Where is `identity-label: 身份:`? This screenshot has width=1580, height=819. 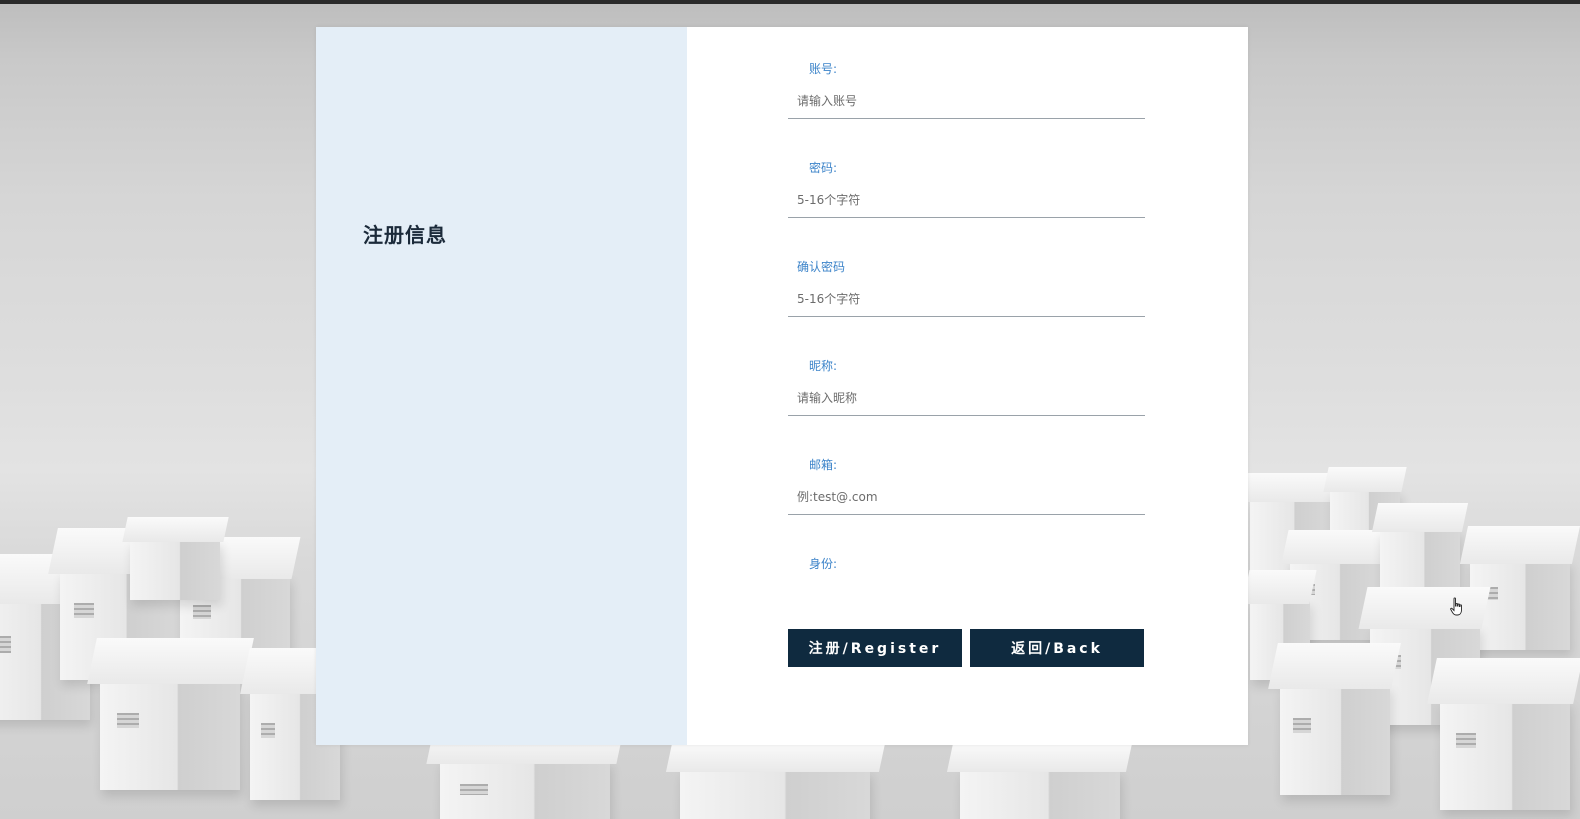 identity-label: 身份: is located at coordinates (823, 564).